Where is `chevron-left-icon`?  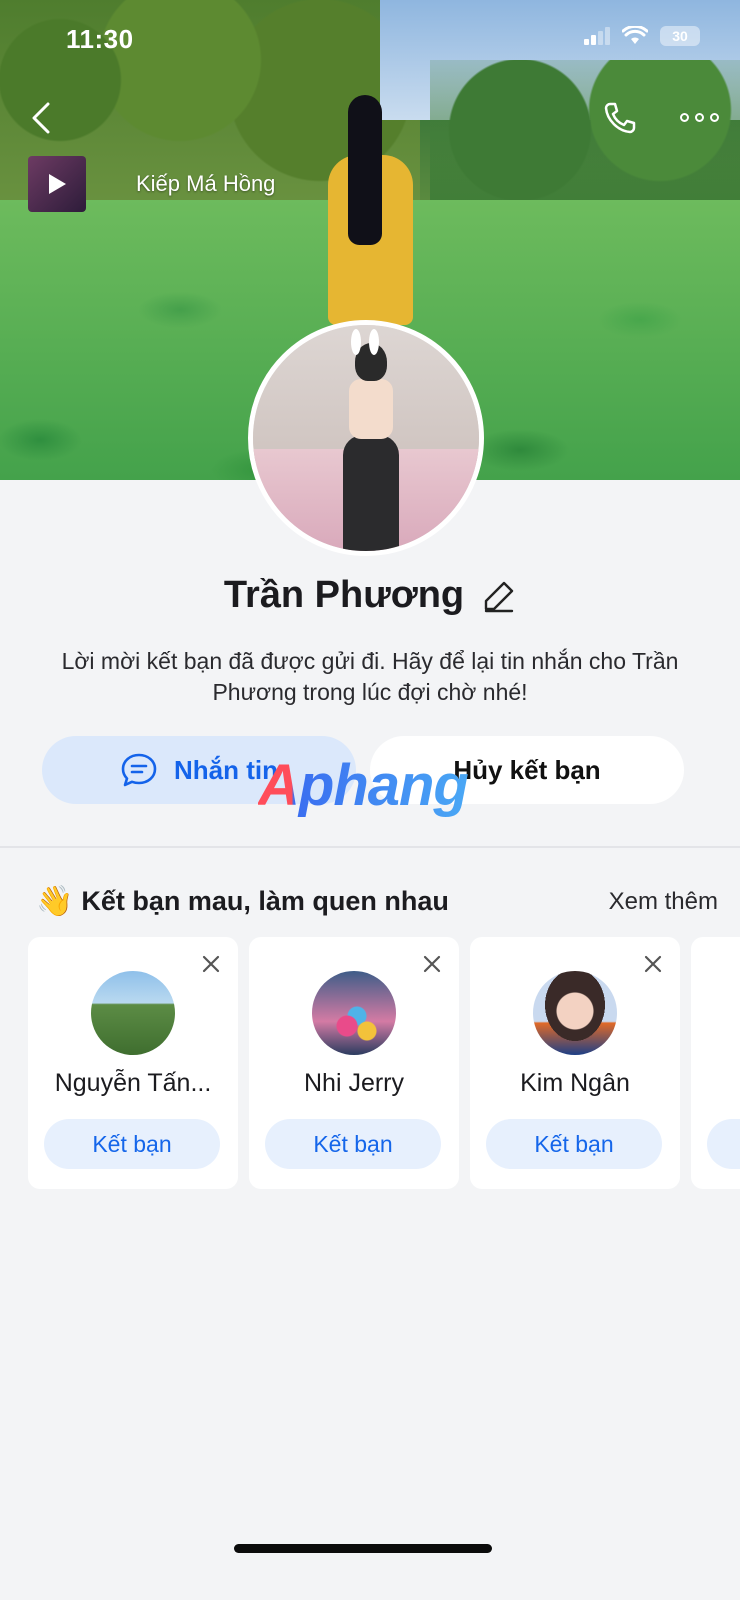 chevron-left-icon is located at coordinates (41, 118).